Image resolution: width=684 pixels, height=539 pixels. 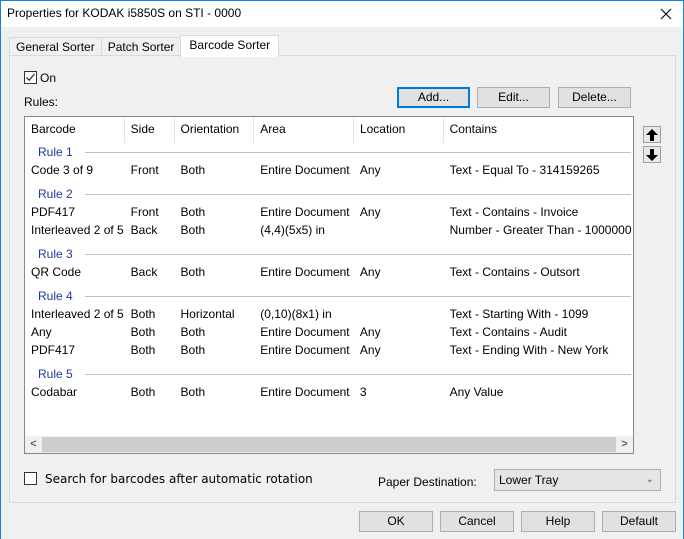 What do you see at coordinates (577, 480) in the screenshot?
I see `paper-destination-dropdown: Lower Tray ⌄` at bounding box center [577, 480].